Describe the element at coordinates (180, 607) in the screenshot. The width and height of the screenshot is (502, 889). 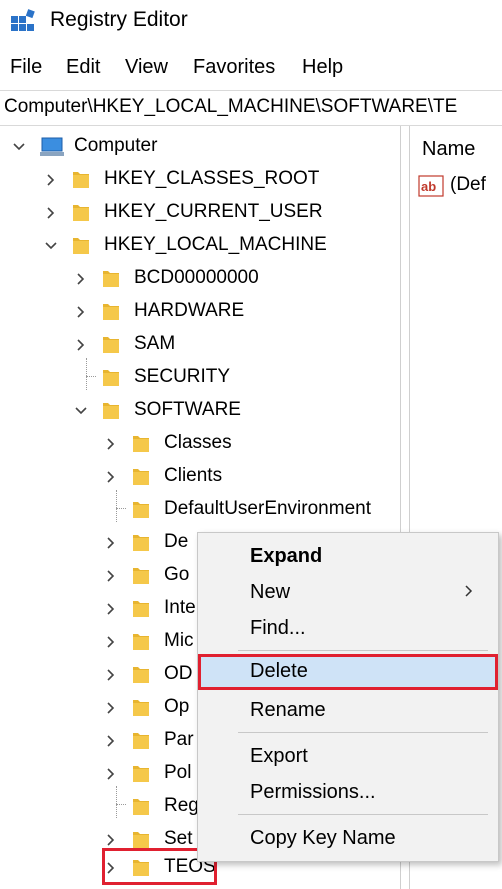
I see `tree-label: Inte` at that location.